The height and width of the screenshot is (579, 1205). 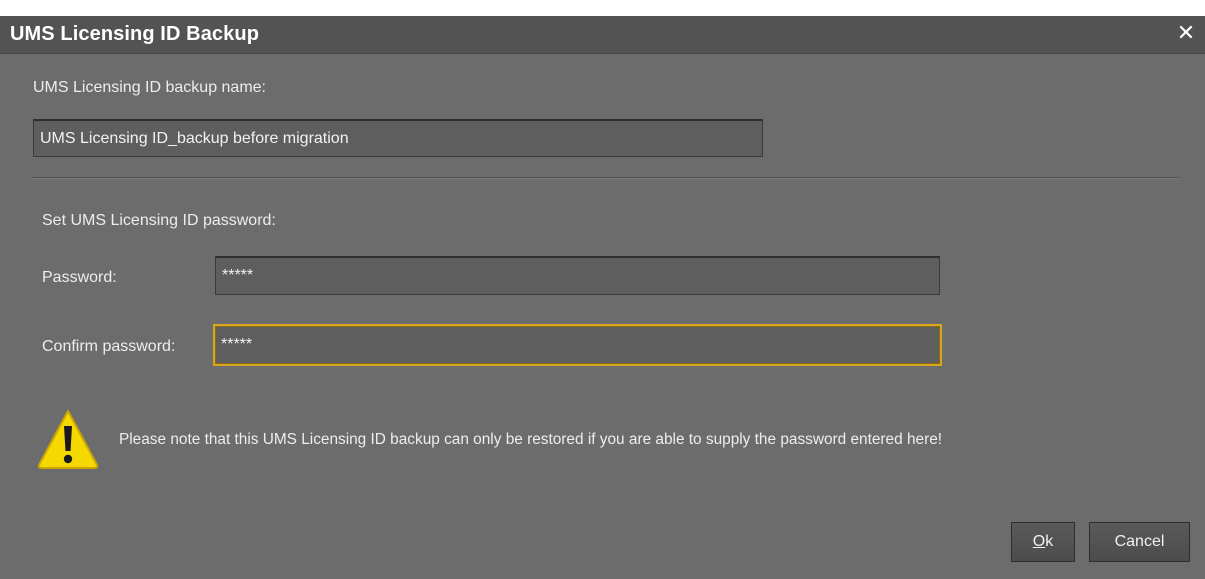 What do you see at coordinates (1049, 541) in the screenshot?
I see `ok-button-label: k` at bounding box center [1049, 541].